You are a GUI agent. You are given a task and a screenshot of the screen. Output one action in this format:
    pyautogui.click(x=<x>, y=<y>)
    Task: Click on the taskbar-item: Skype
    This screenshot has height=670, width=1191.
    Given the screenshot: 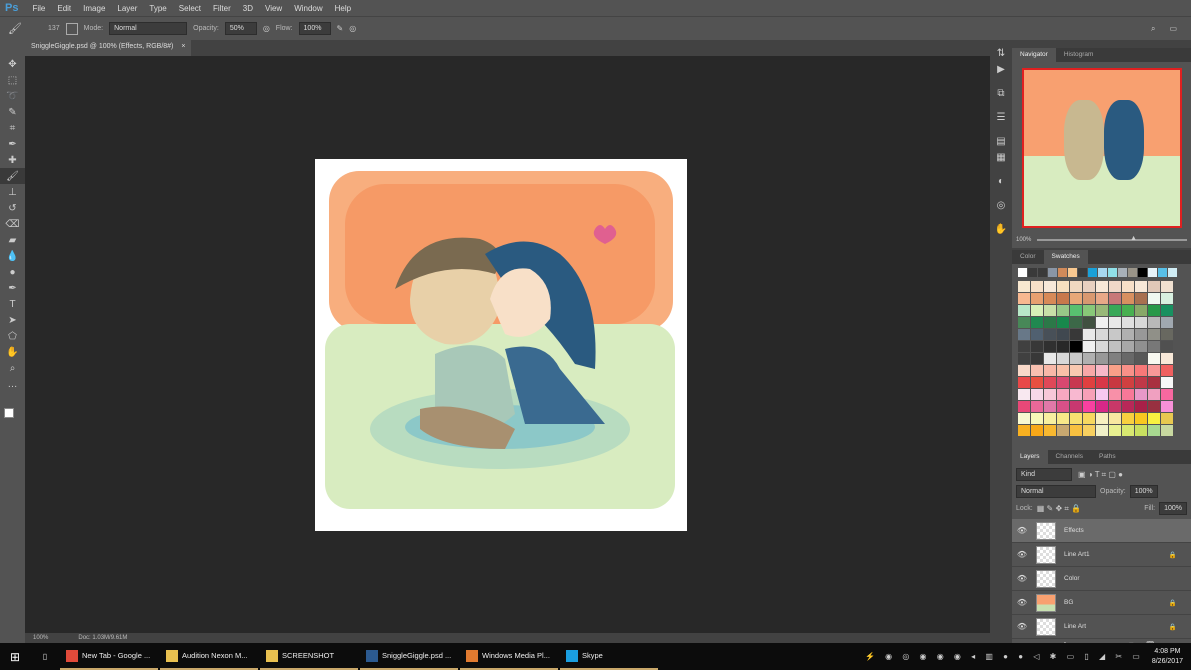 What is the action you would take?
    pyautogui.click(x=609, y=656)
    